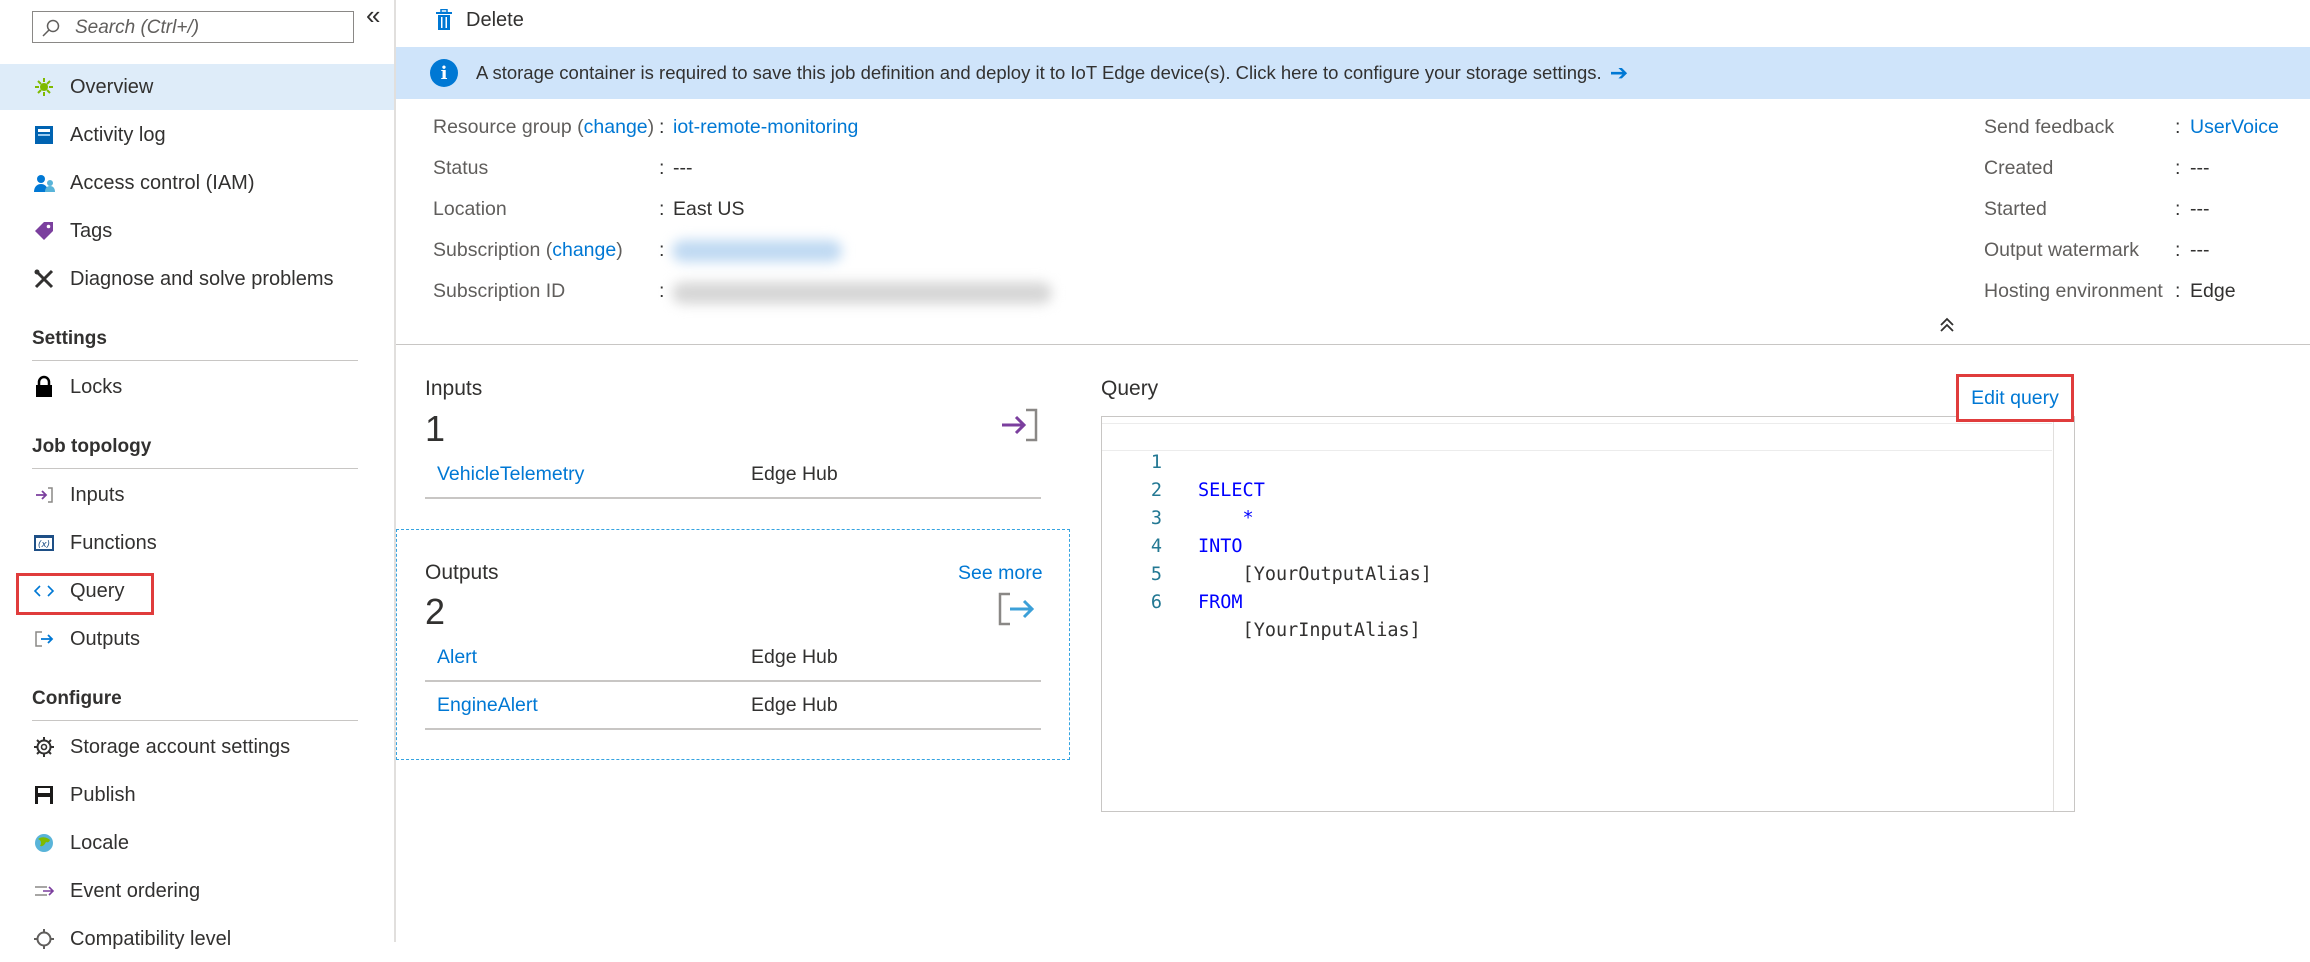 This screenshot has width=2310, height=962. What do you see at coordinates (1577, 437) in the screenshot?
I see `current-line-highlight` at bounding box center [1577, 437].